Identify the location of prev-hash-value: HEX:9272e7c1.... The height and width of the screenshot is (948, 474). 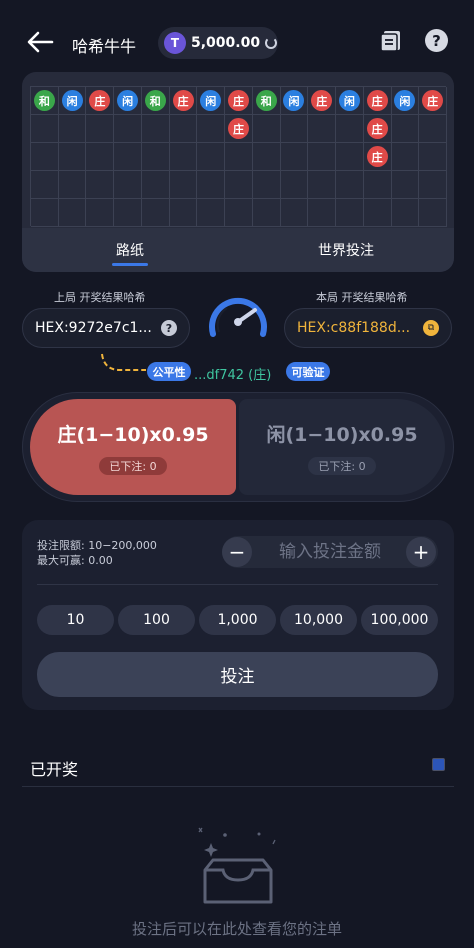
(93, 328).